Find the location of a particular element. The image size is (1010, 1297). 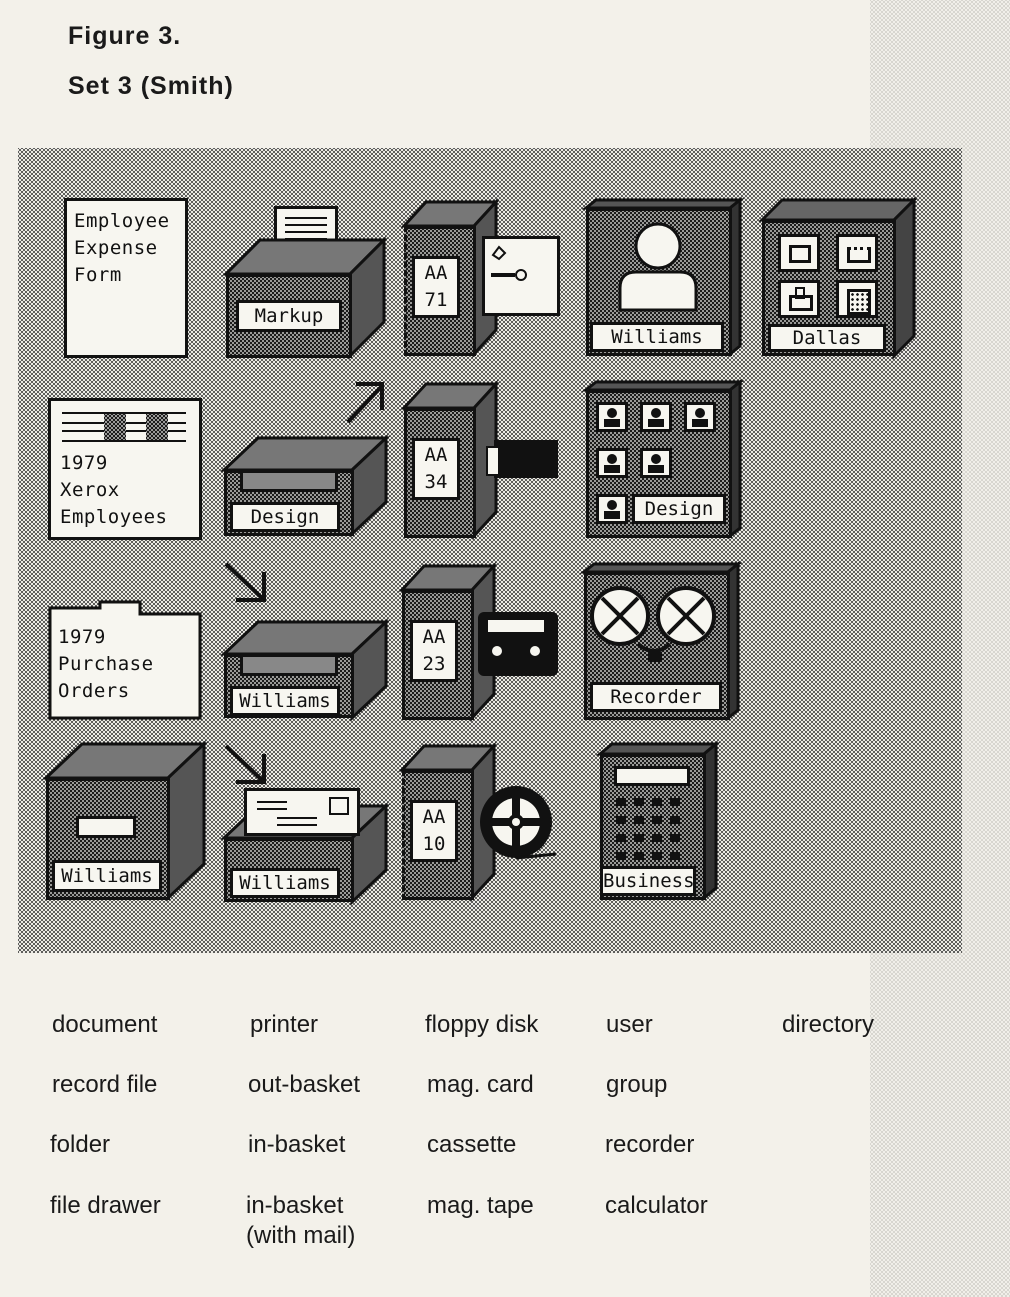

out-basket-icon: Design is located at coordinates (305, 458).